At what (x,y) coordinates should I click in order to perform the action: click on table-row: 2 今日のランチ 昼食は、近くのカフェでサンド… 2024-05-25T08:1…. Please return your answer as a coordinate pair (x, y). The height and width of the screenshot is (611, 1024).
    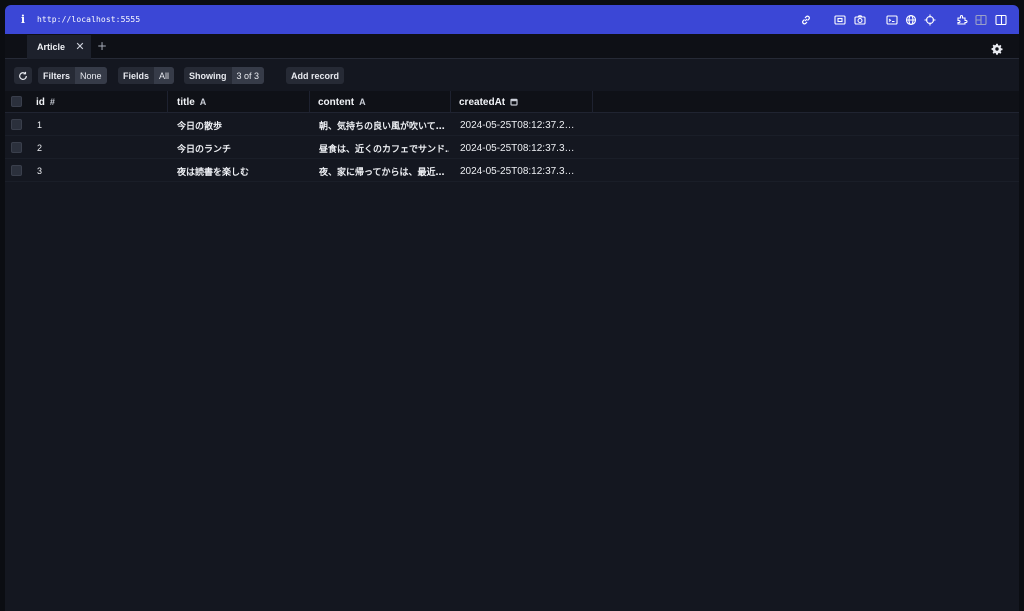
    Looking at the image, I should click on (512, 148).